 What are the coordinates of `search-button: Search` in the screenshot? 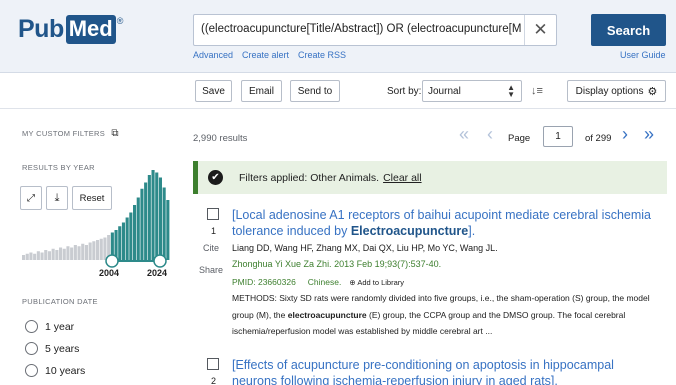 It's located at (628, 30).